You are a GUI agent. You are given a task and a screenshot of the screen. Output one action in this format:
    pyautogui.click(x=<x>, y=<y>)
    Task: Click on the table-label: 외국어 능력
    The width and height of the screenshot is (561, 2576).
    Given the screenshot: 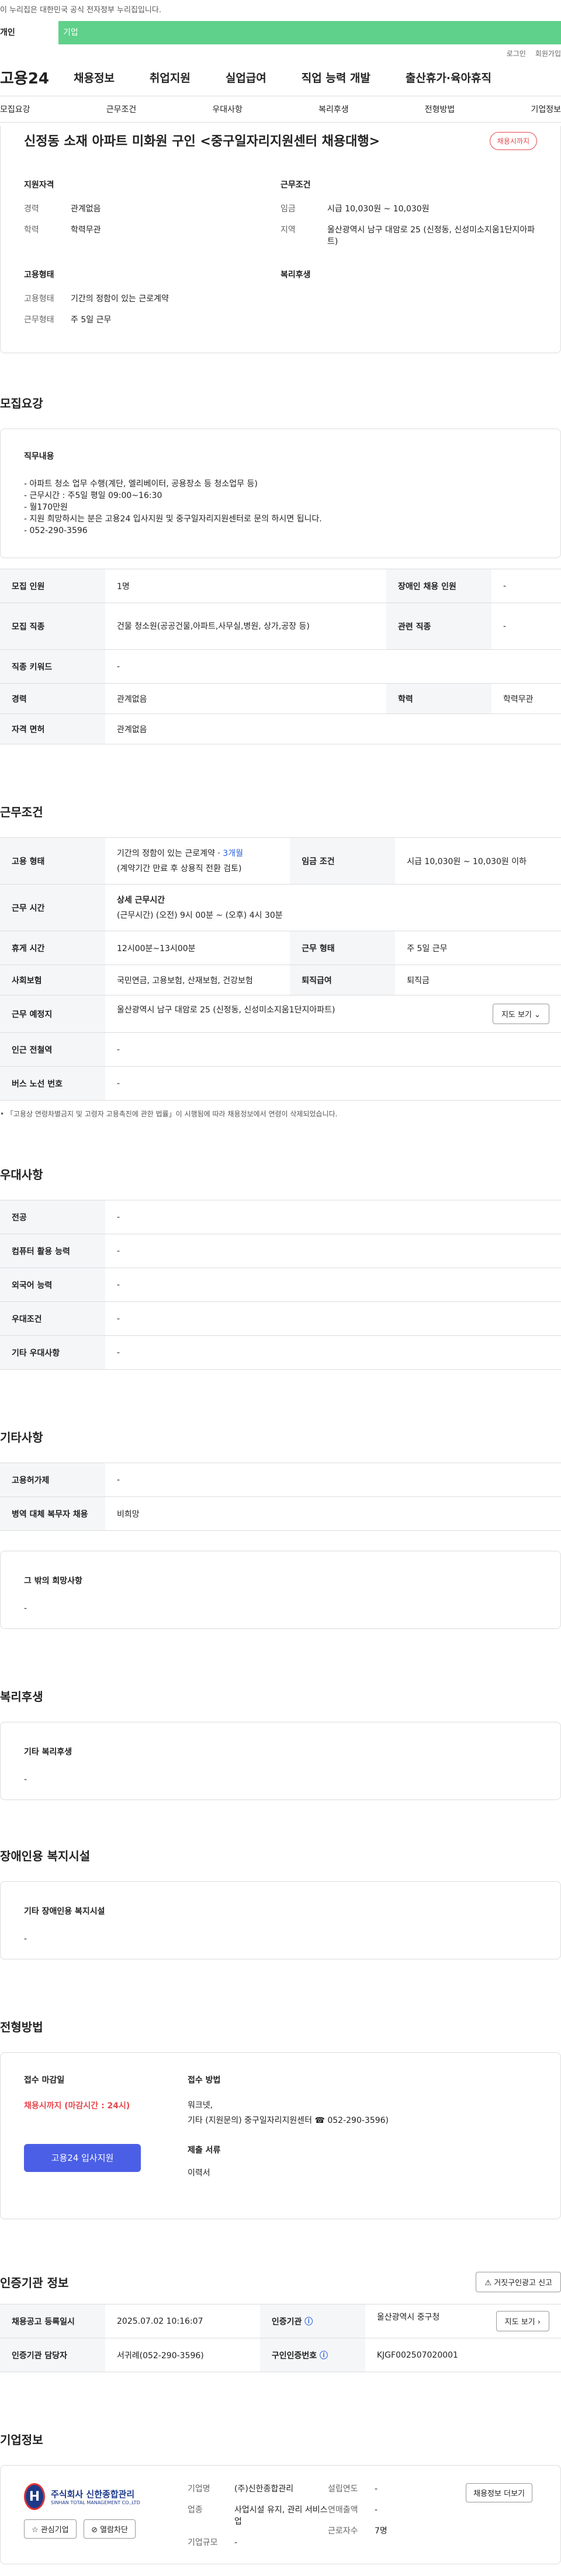 What is the action you would take?
    pyautogui.click(x=52, y=1285)
    